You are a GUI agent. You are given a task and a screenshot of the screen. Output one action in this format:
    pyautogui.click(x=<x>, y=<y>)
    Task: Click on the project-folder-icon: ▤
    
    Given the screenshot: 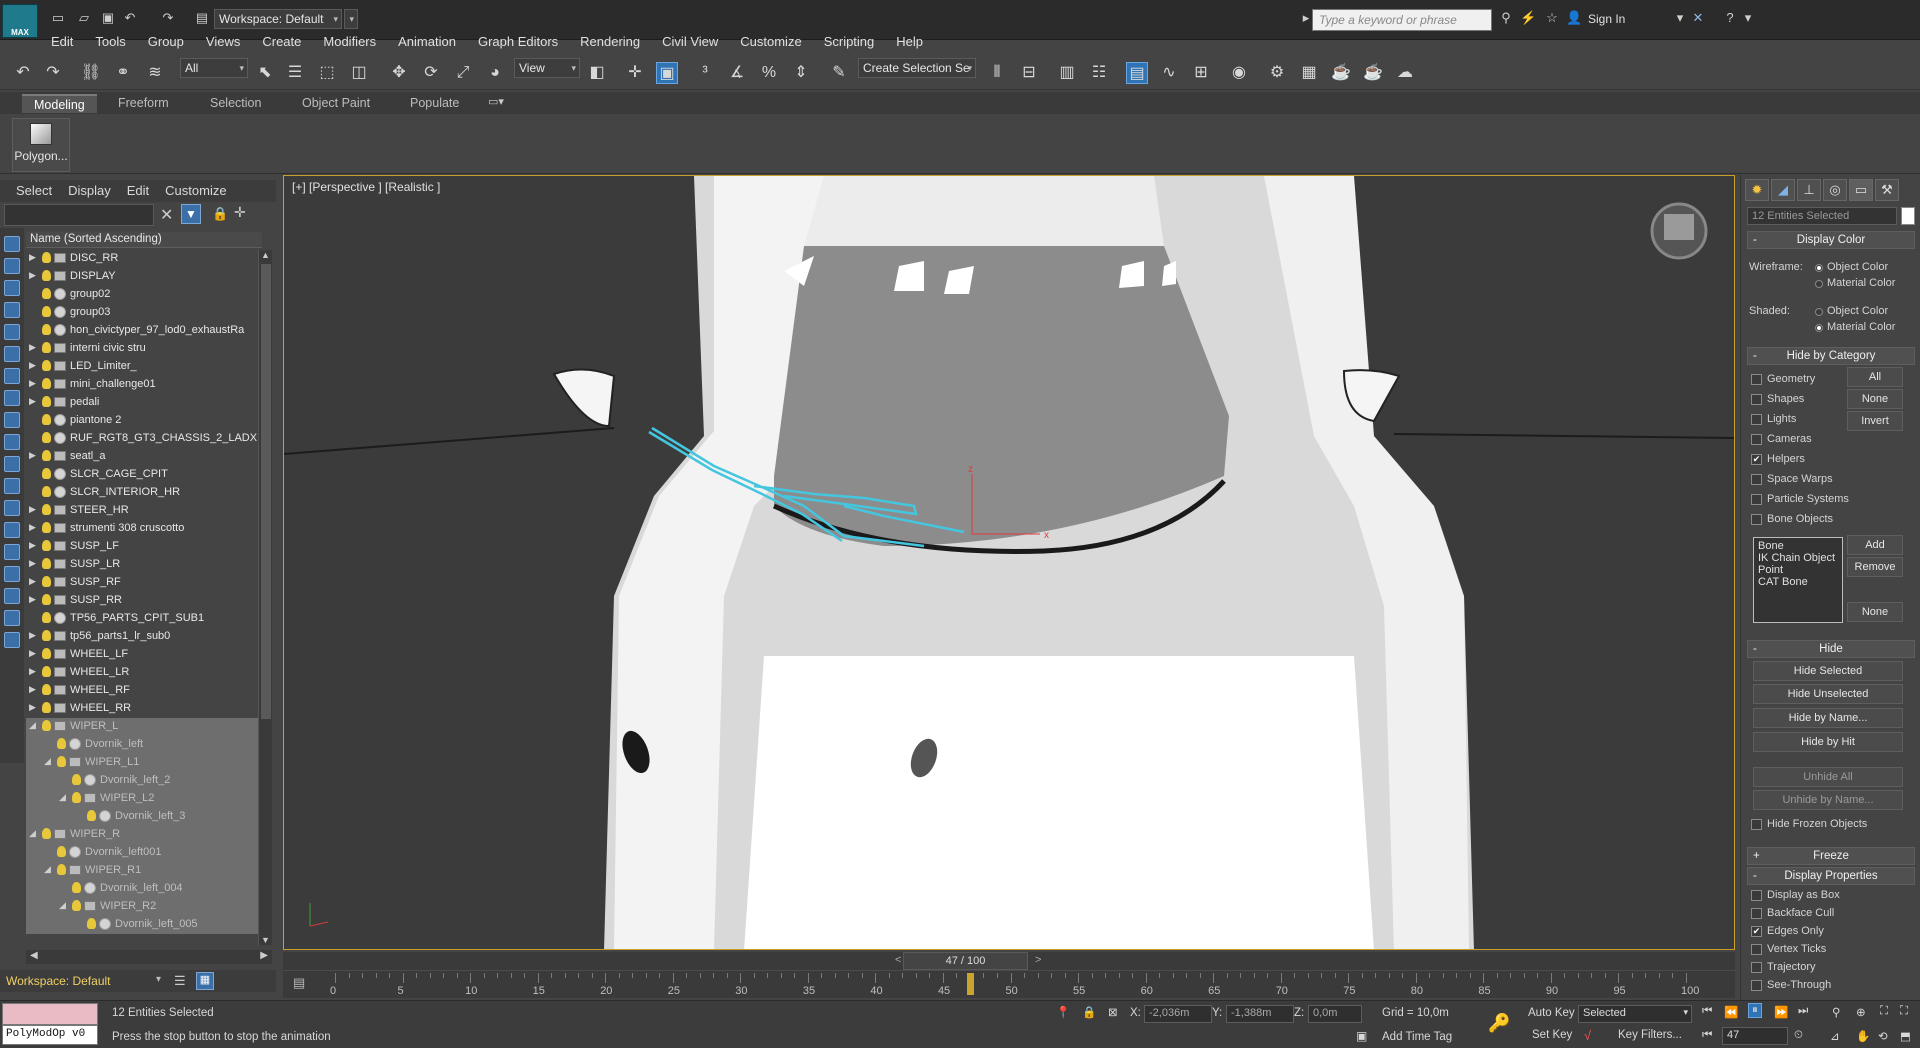 What is the action you would take?
    pyautogui.click(x=202, y=18)
    